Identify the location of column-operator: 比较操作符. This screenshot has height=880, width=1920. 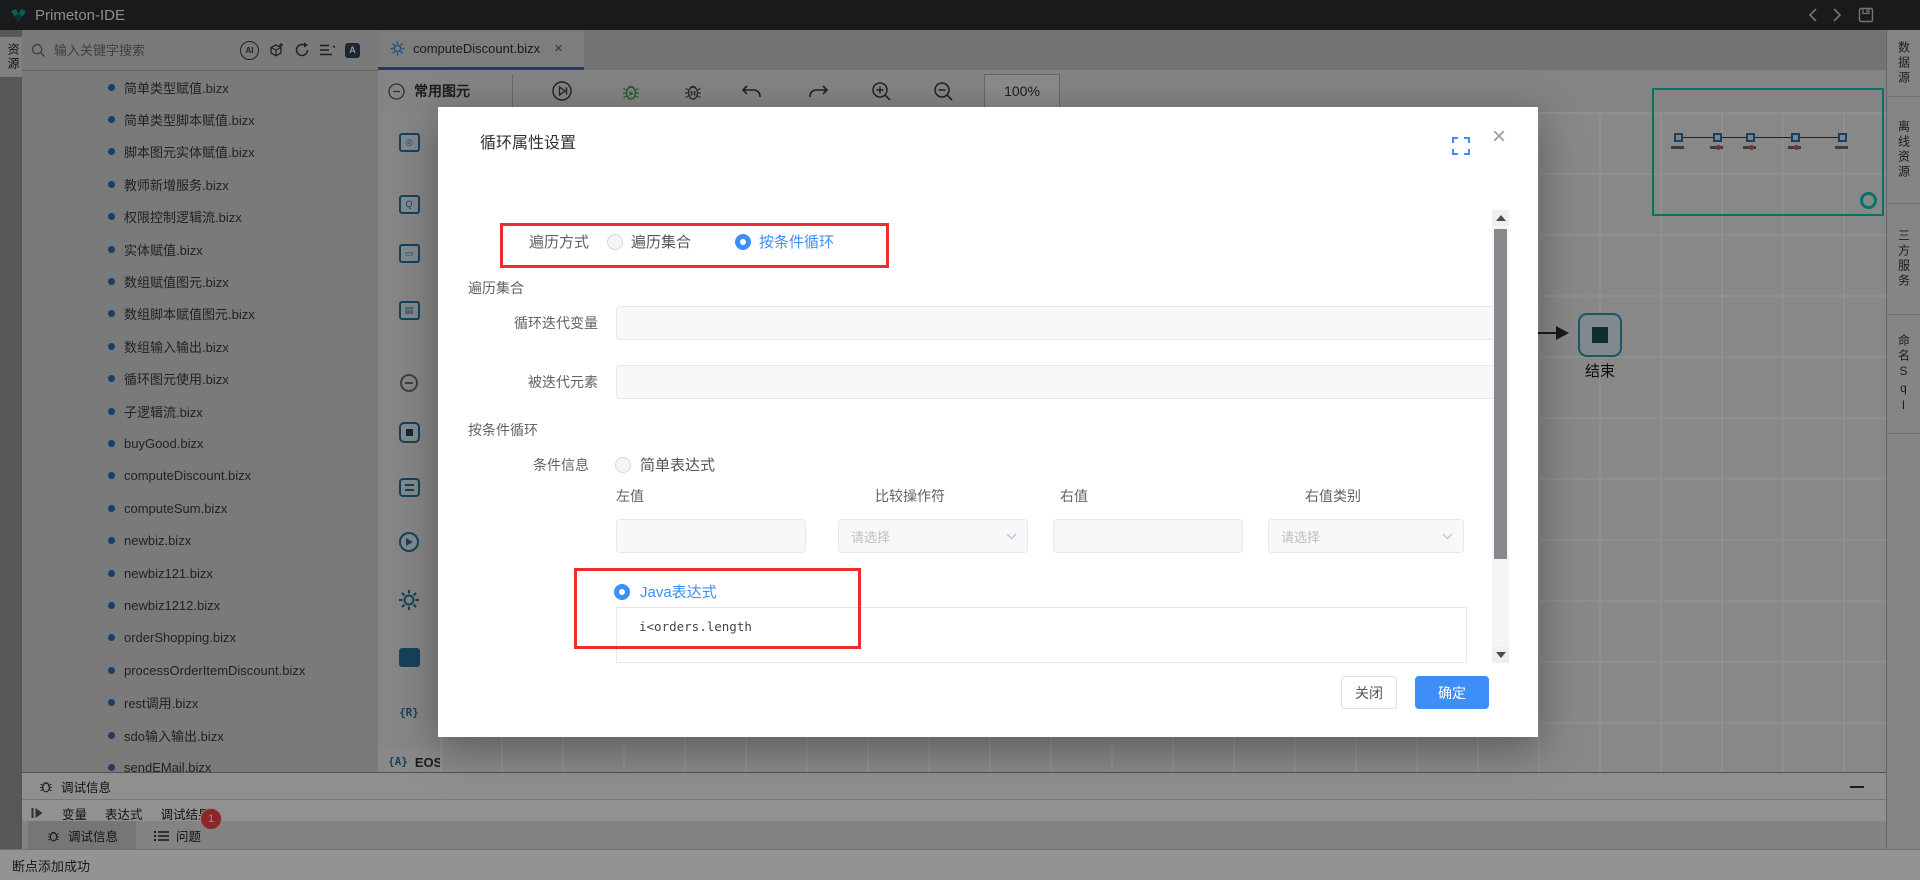
(910, 496).